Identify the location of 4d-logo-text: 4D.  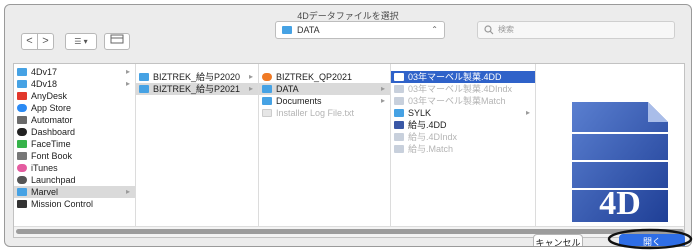
(620, 203).